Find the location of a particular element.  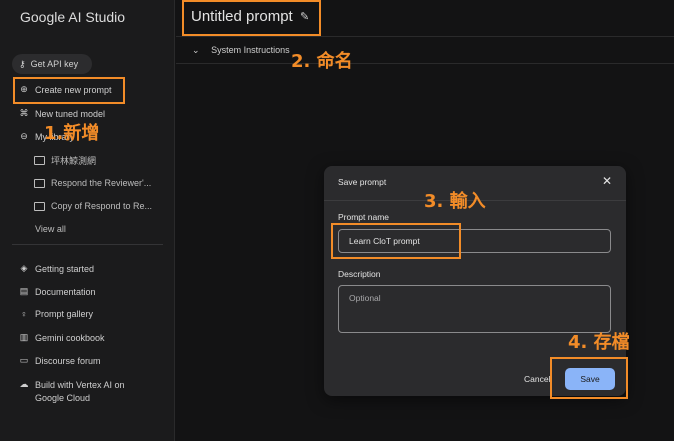

annotation-step-3: 3. 輸入 is located at coordinates (455, 201).